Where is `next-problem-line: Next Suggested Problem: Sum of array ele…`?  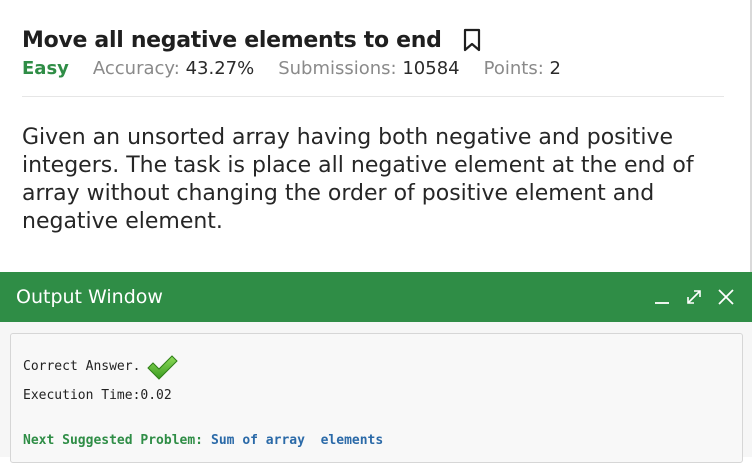 next-problem-line: Next Suggested Problem: Sum of array ele… is located at coordinates (376, 440).